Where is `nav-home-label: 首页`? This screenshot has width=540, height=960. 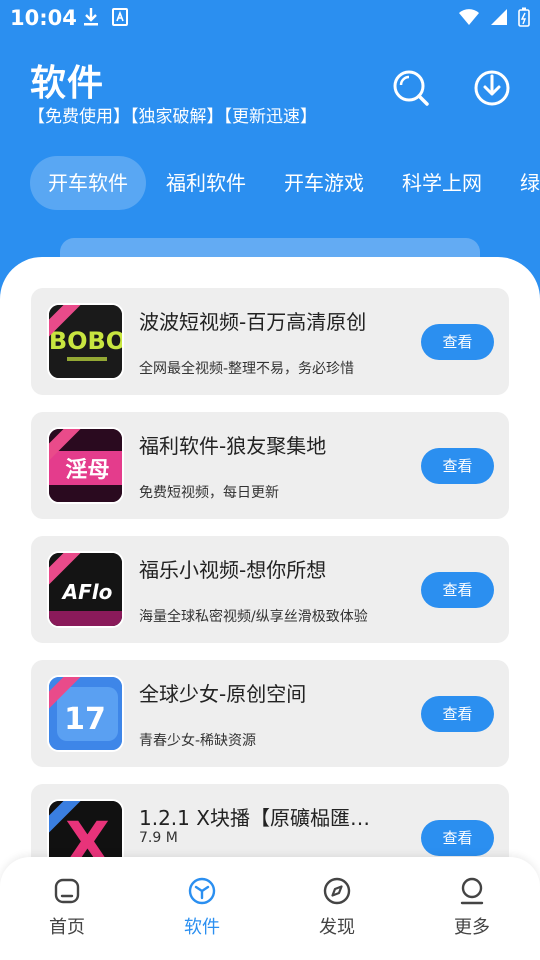 nav-home-label: 首页 is located at coordinates (67, 927).